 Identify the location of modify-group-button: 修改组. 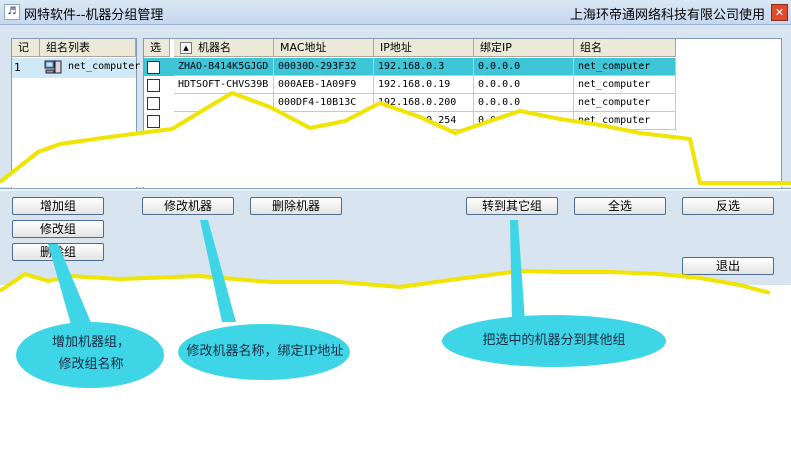
(58, 229).